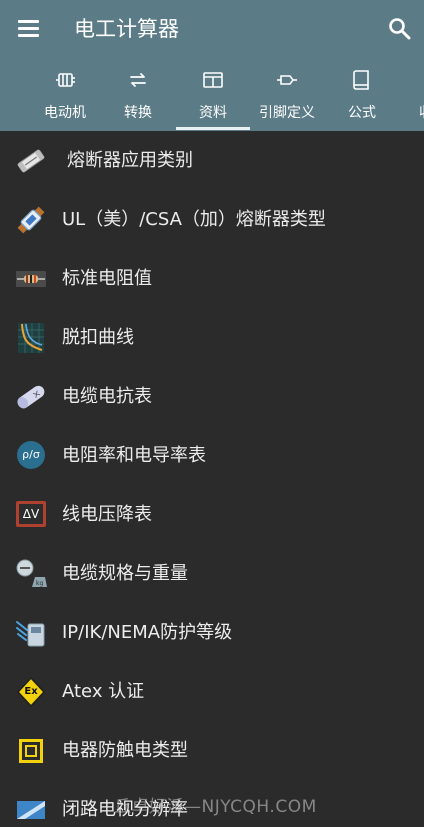  I want to click on cable-icon: ×, so click(31, 397).